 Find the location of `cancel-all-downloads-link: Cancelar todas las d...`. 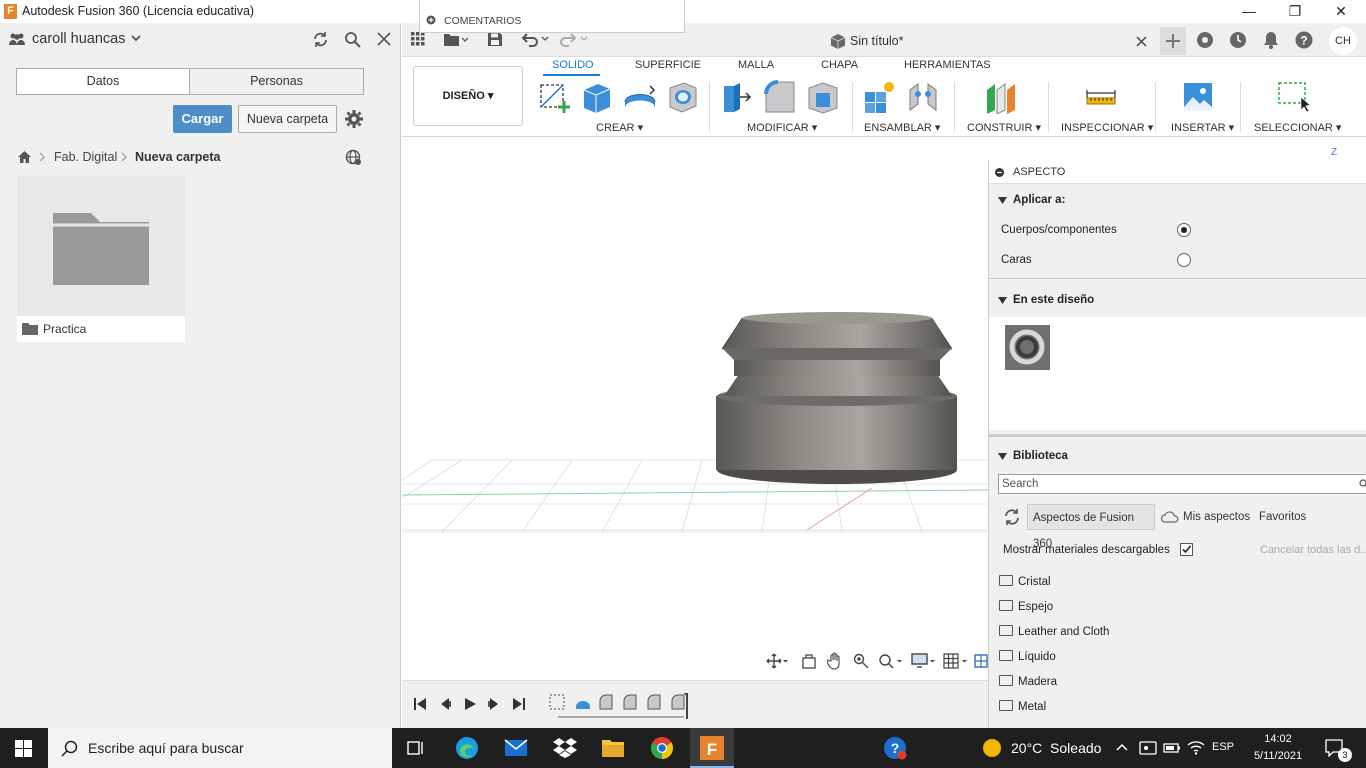

cancel-all-downloads-link: Cancelar todas las d... is located at coordinates (1313, 550).